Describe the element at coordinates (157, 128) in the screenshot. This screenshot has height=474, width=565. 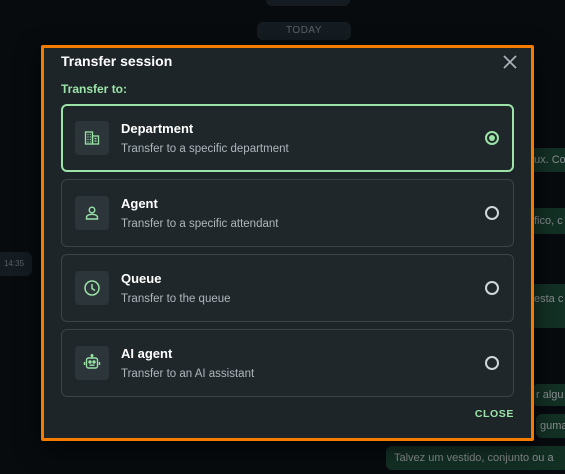
I see `option-title: Department` at that location.